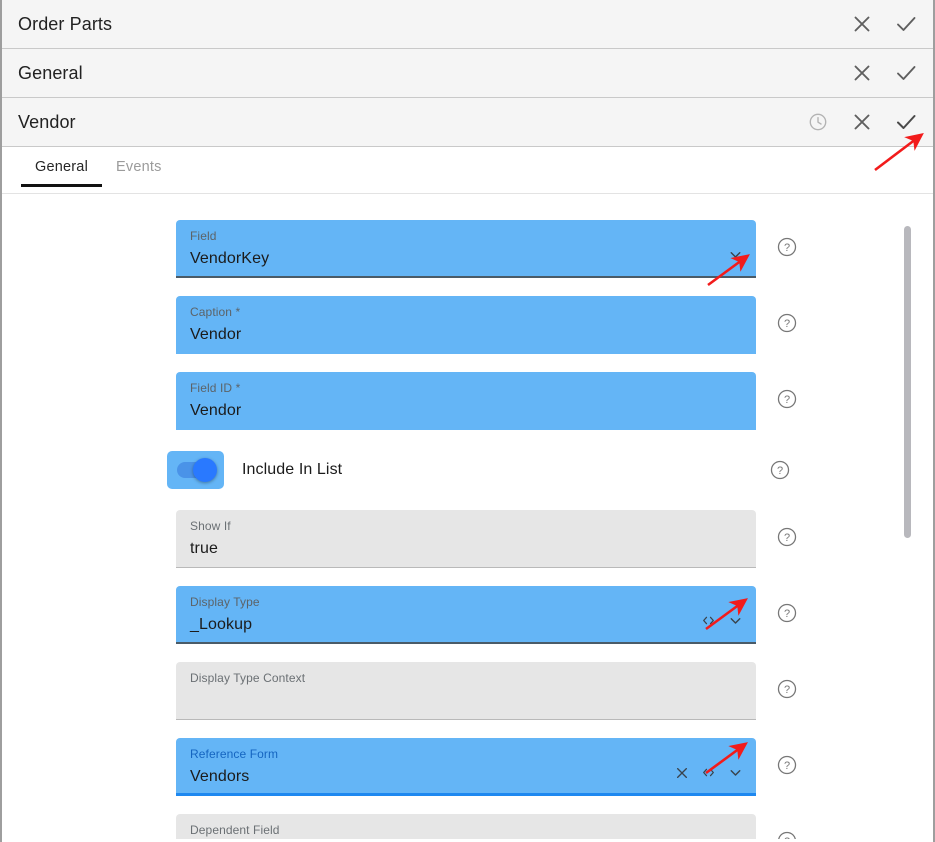  What do you see at coordinates (235, 830) in the screenshot?
I see `field-label: Dependent Field` at bounding box center [235, 830].